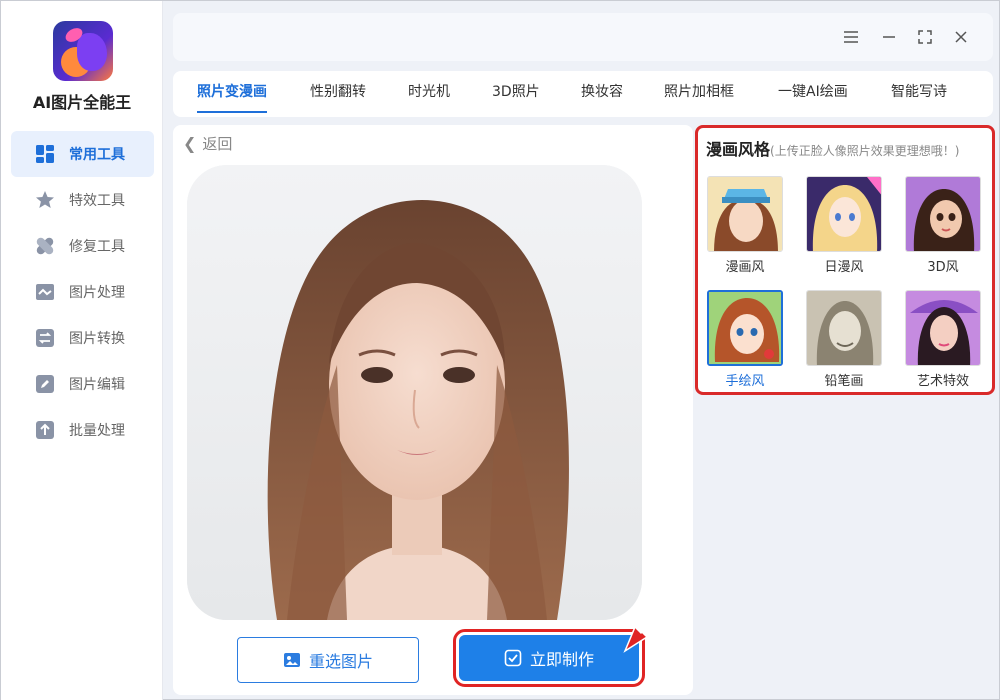  What do you see at coordinates (844, 381) in the screenshot?
I see `style-label: 铅笔画` at bounding box center [844, 381].